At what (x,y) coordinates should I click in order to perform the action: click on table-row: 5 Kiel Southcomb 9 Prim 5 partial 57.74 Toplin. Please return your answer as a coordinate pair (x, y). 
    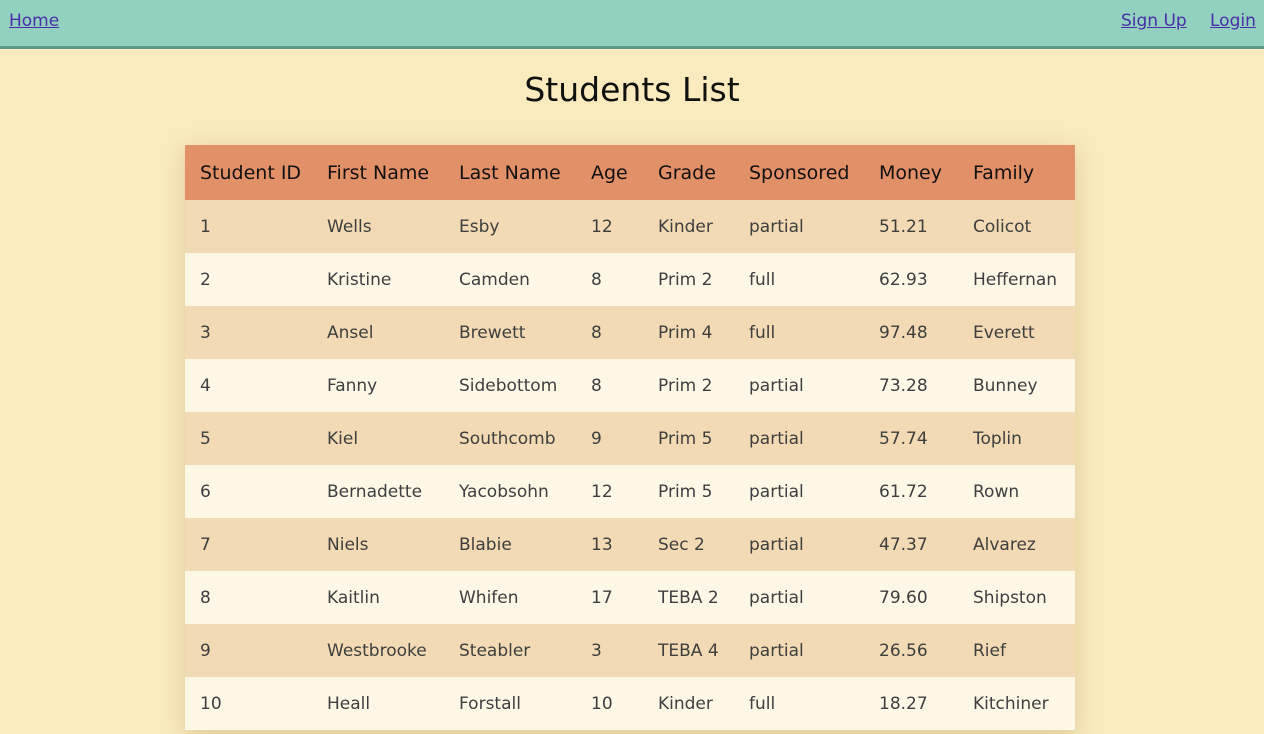
    Looking at the image, I should click on (630, 438).